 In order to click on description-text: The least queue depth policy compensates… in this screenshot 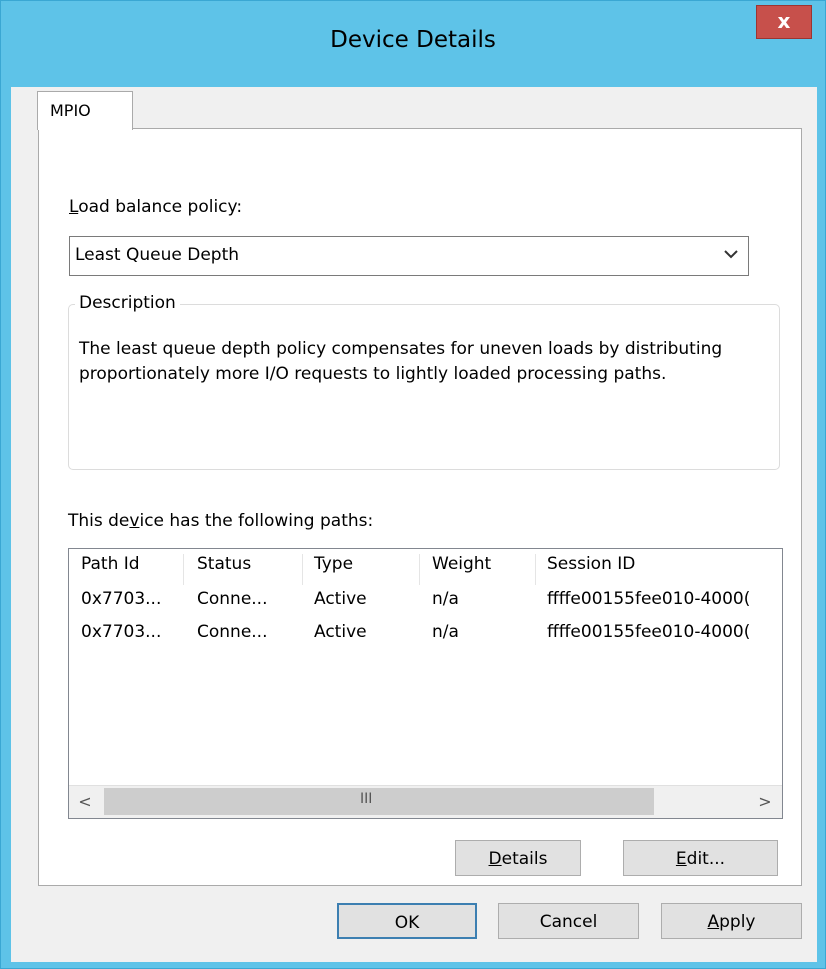, I will do `click(401, 361)`.